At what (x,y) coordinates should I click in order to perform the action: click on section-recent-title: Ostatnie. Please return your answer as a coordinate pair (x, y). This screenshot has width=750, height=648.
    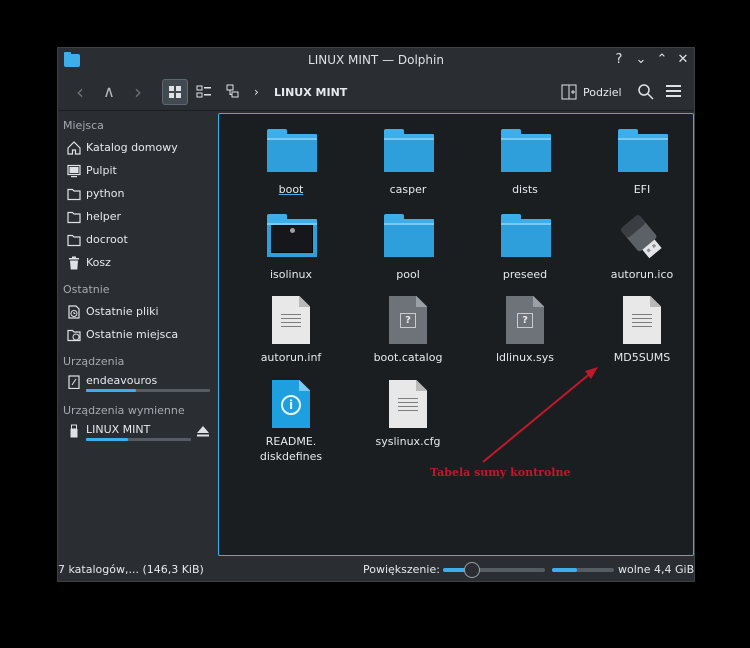
    Looking at the image, I should click on (86, 289).